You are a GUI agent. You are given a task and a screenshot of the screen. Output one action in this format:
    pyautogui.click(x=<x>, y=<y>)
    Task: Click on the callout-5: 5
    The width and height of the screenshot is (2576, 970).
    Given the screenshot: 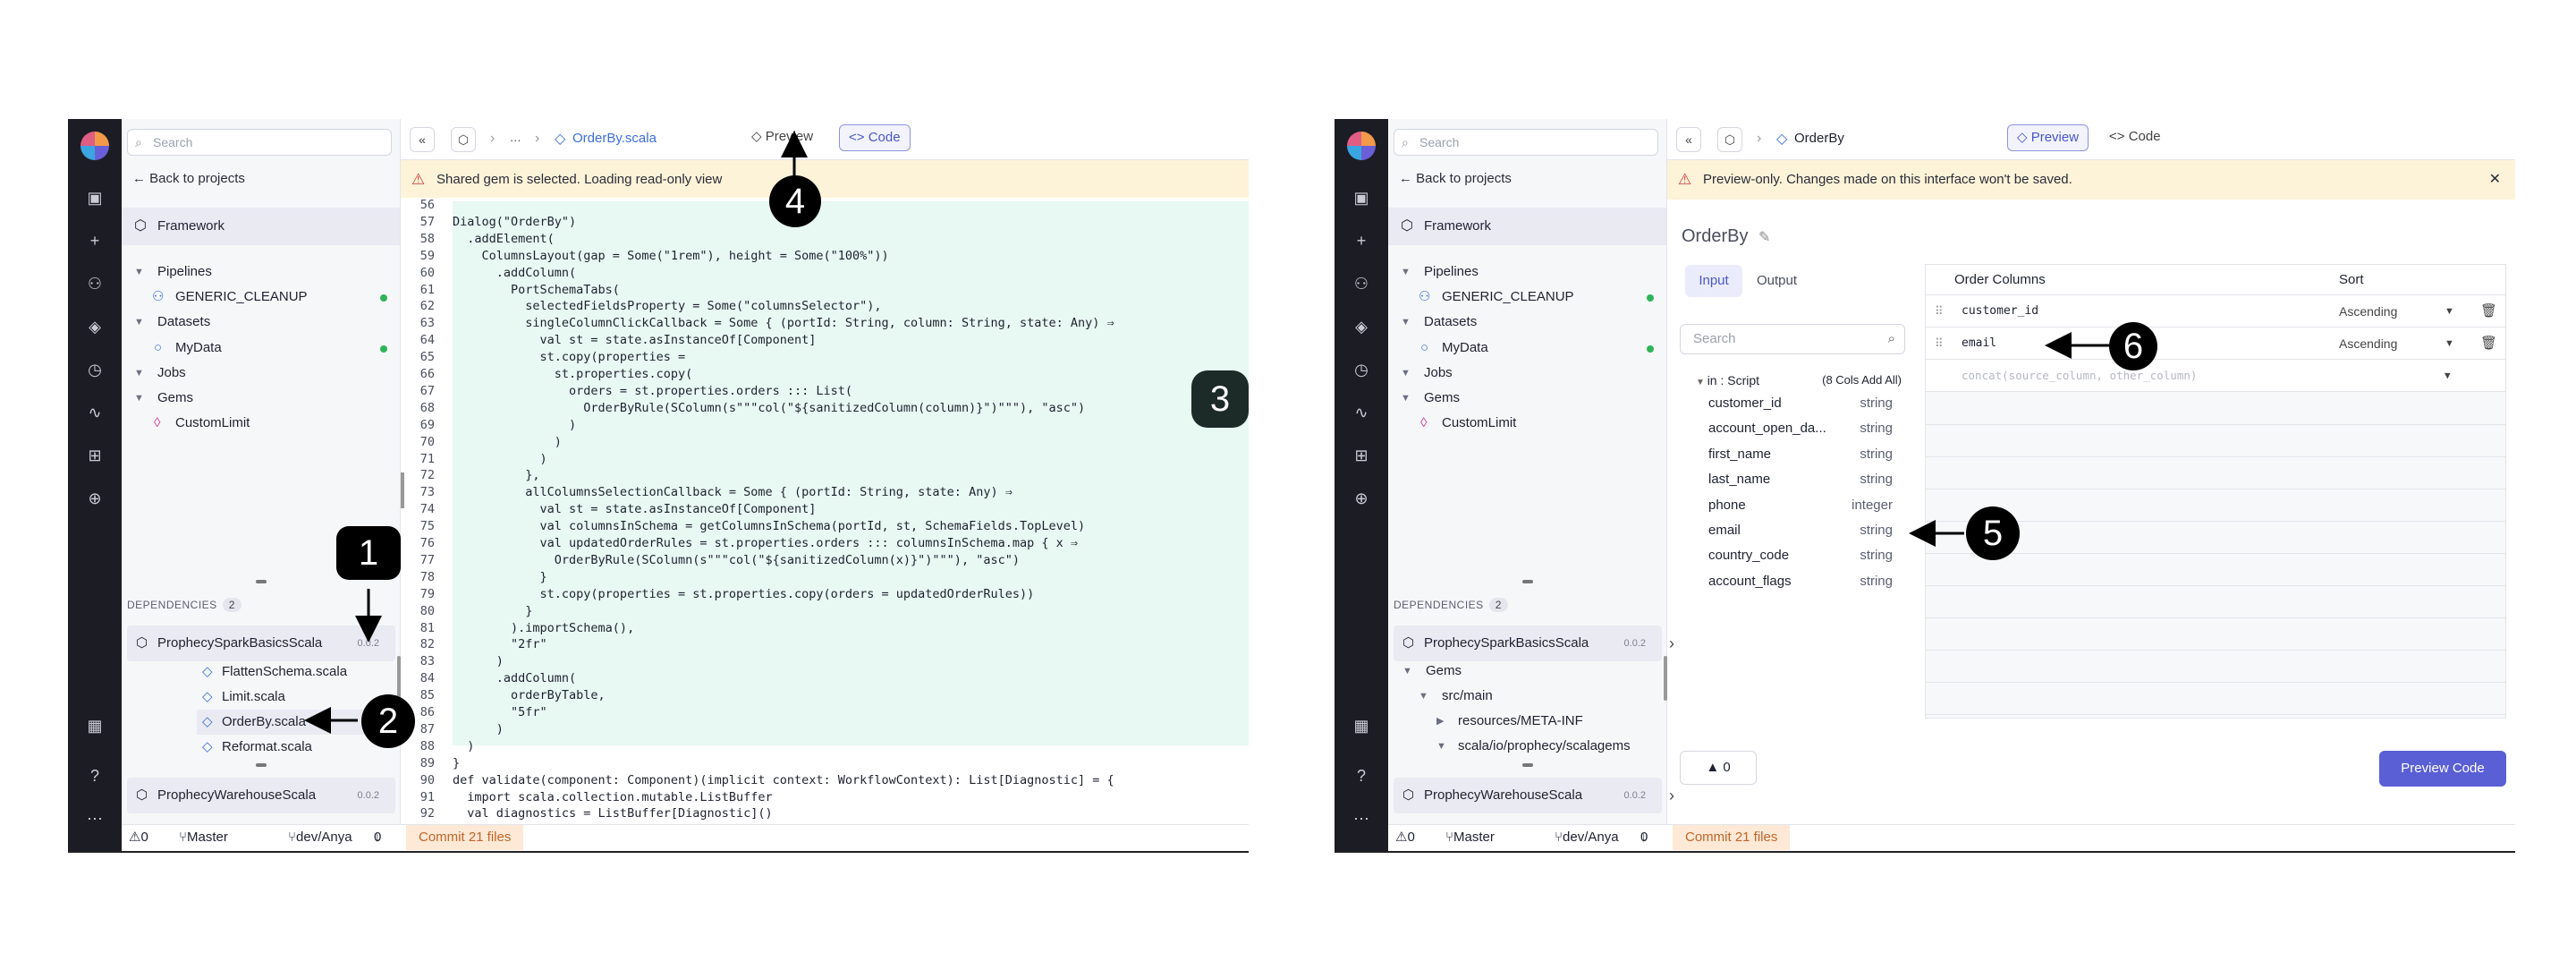 What is the action you would take?
    pyautogui.click(x=1993, y=533)
    